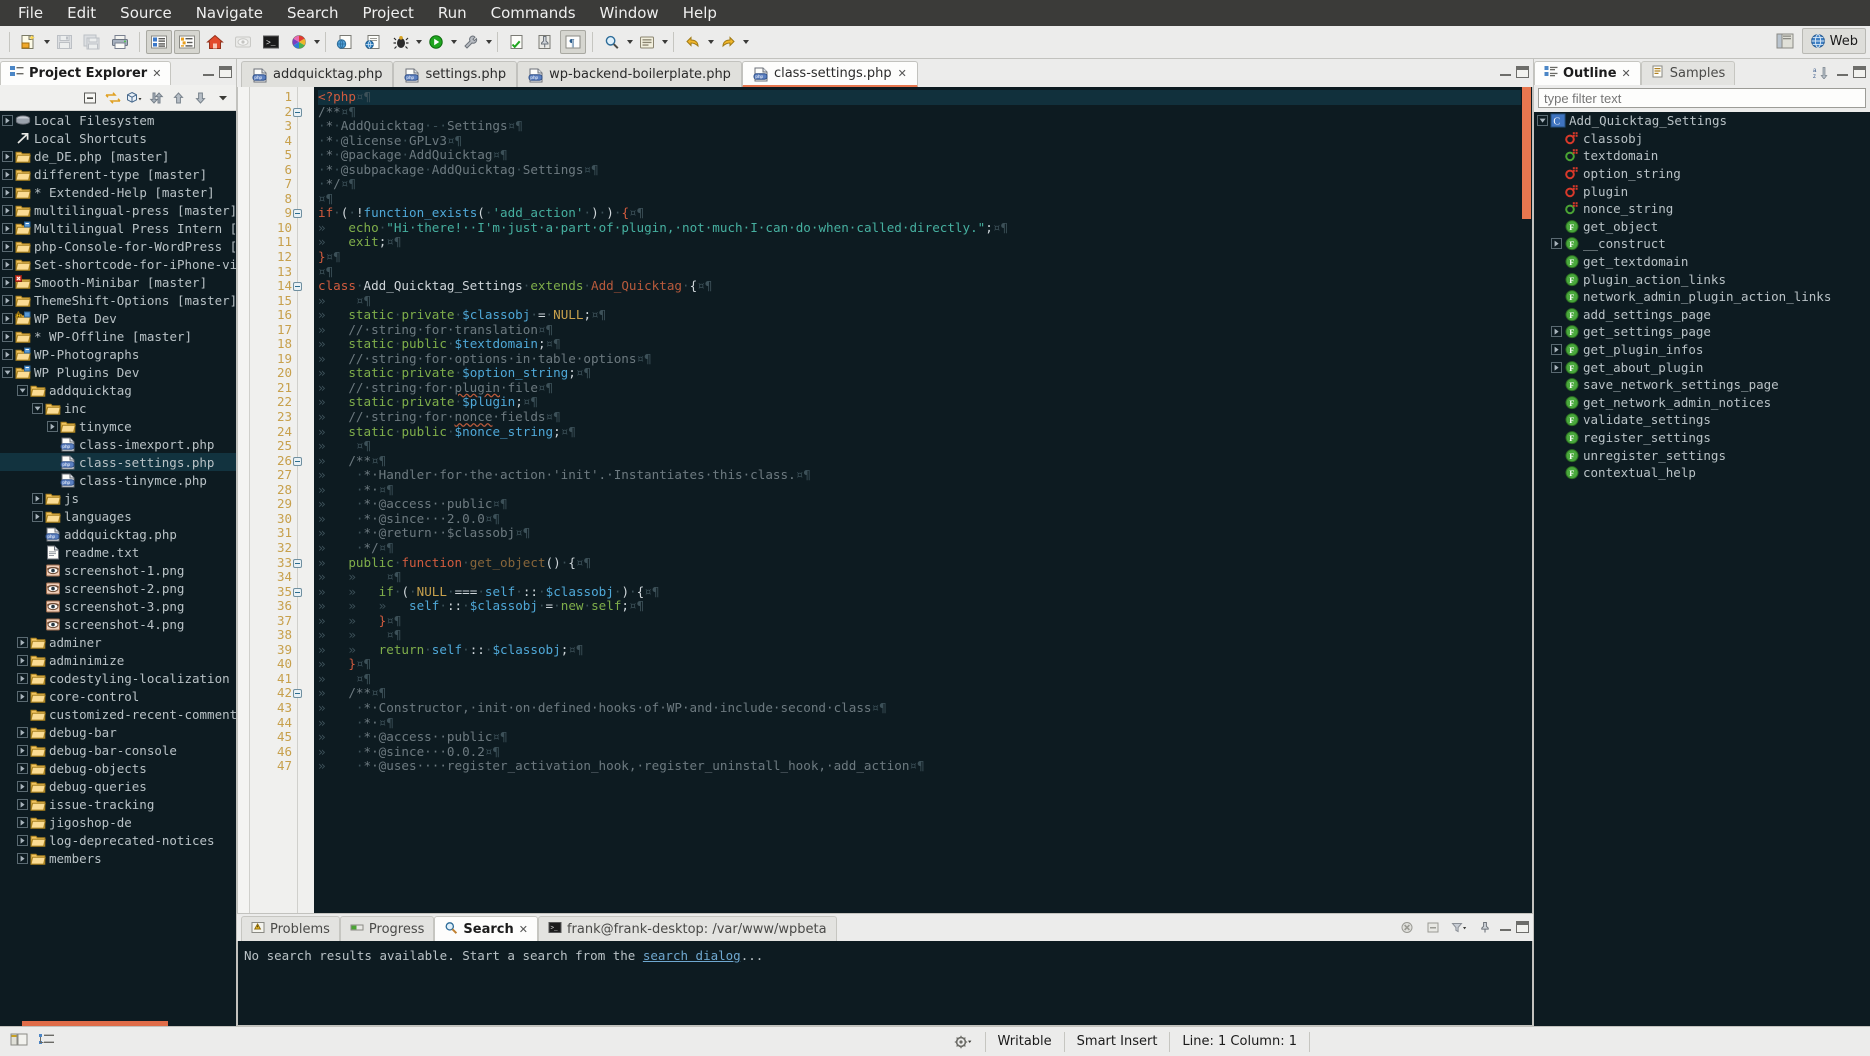 The image size is (1870, 1056). Describe the element at coordinates (159, 42) in the screenshot. I see `block-selection-button` at that location.